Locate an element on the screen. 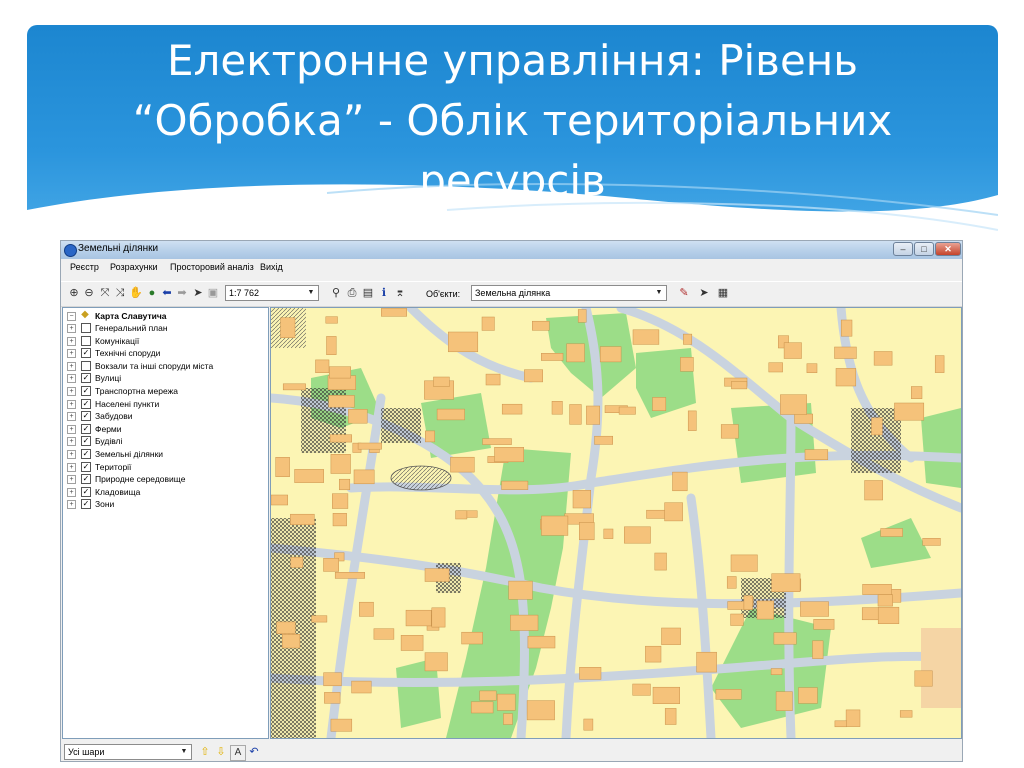 This screenshot has height=768, width=1024. objects-combobox: Земельна ділянка ▼ is located at coordinates (569, 293).